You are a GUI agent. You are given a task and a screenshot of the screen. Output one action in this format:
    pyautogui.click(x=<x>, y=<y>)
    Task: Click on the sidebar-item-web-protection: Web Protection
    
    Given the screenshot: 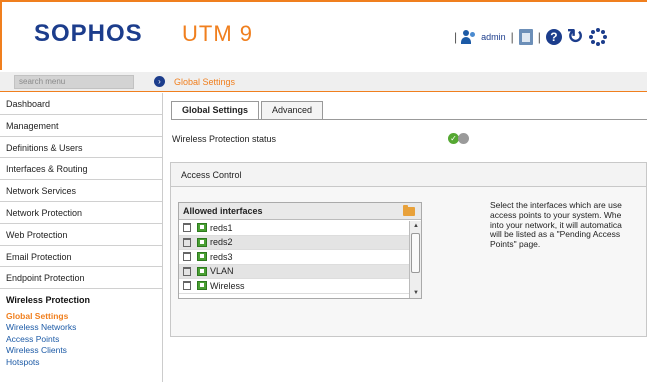 What is the action you would take?
    pyautogui.click(x=81, y=235)
    